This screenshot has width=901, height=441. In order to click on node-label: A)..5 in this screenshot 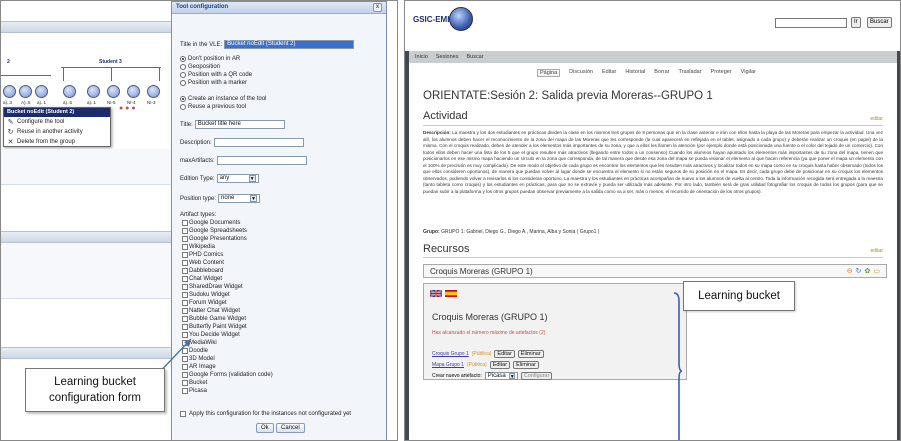, I will do `click(26, 102)`.